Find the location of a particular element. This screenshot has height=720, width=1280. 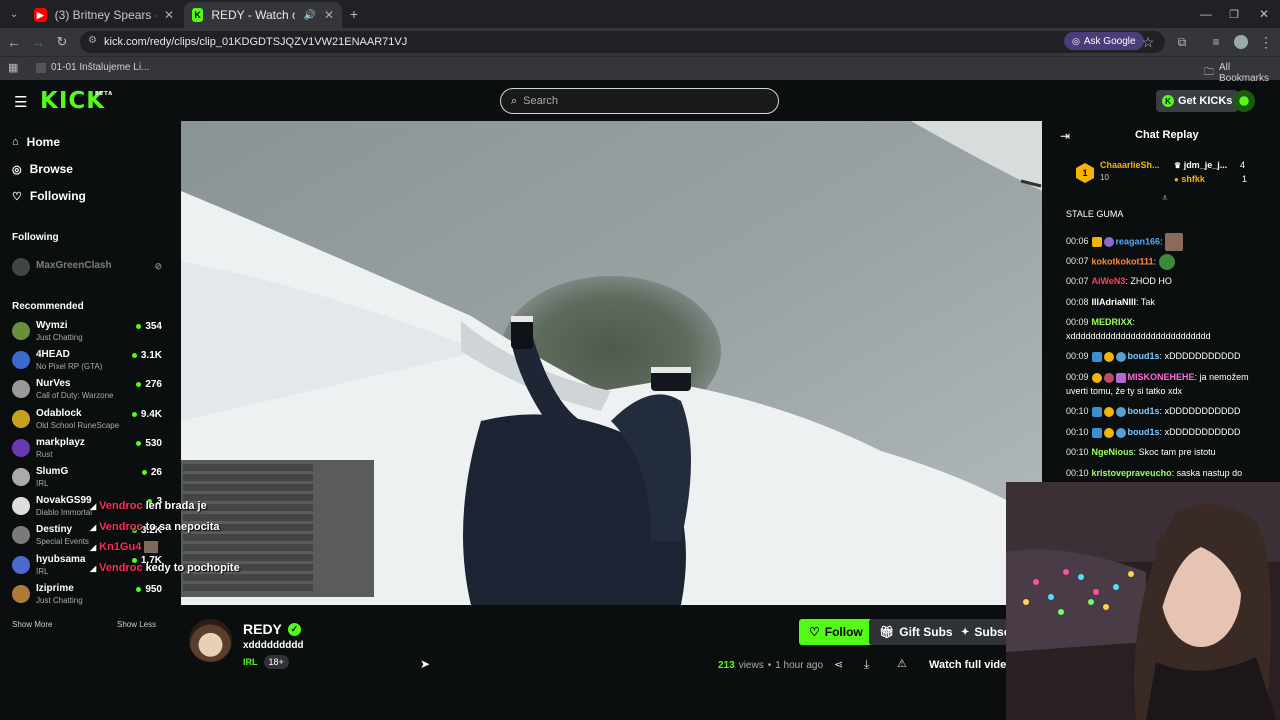

extensions-icon: ⧉ is located at coordinates (1182, 42).